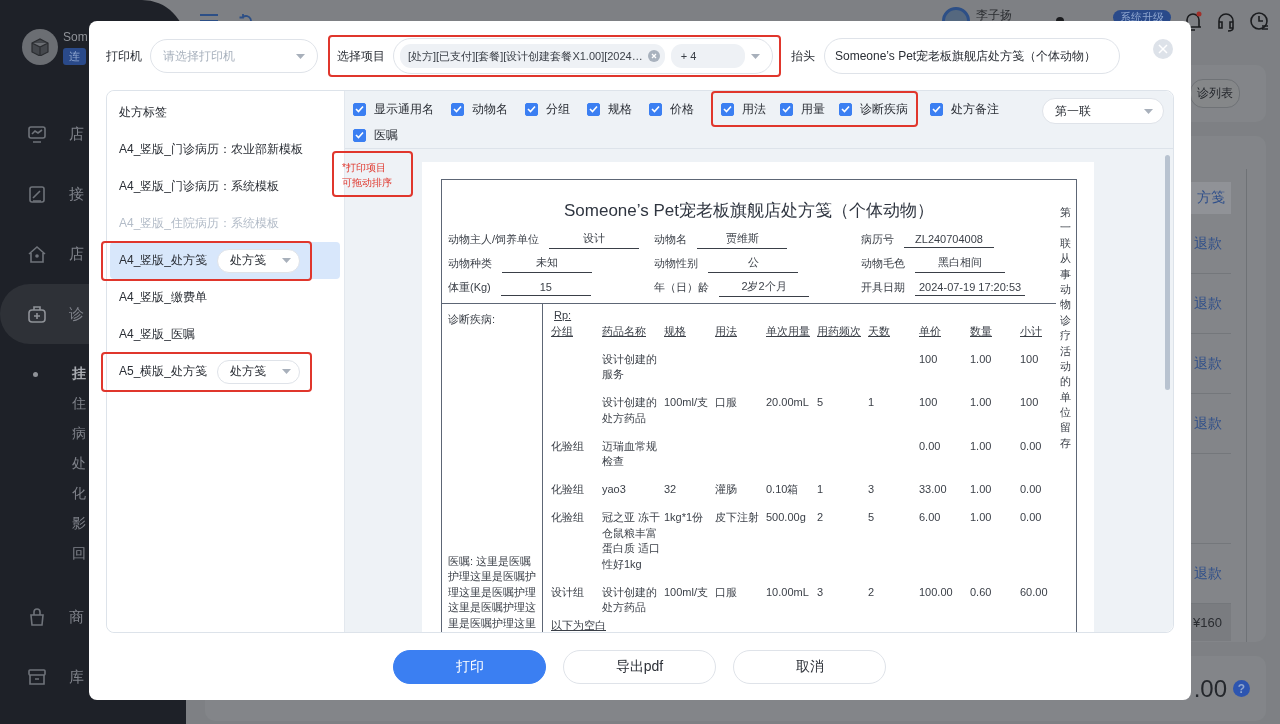 This screenshot has height=724, width=1280. Describe the element at coordinates (788, 331) in the screenshot. I see `column-header: 单次用量` at that location.